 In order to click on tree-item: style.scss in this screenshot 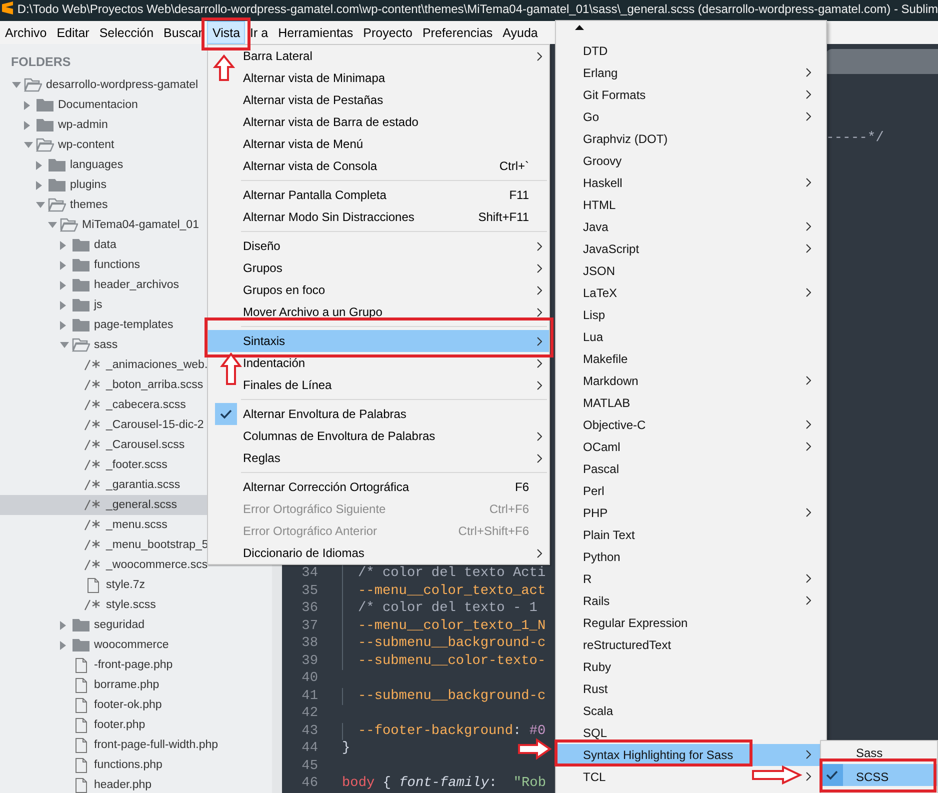, I will do `click(136, 605)`.